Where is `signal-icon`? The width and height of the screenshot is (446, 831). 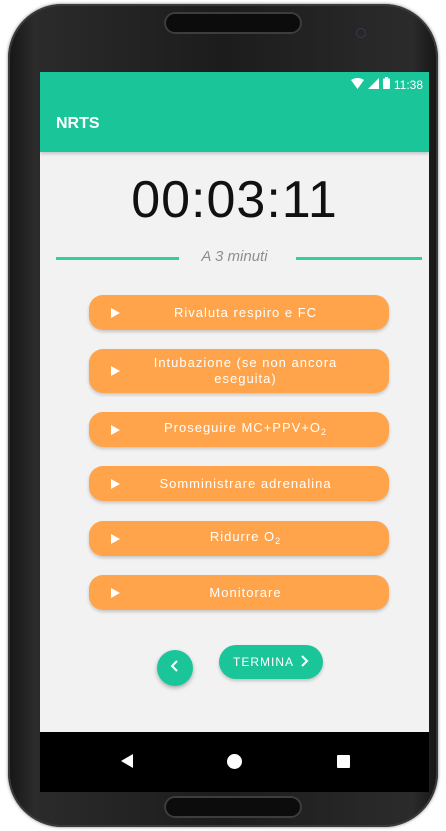
signal-icon is located at coordinates (373, 85).